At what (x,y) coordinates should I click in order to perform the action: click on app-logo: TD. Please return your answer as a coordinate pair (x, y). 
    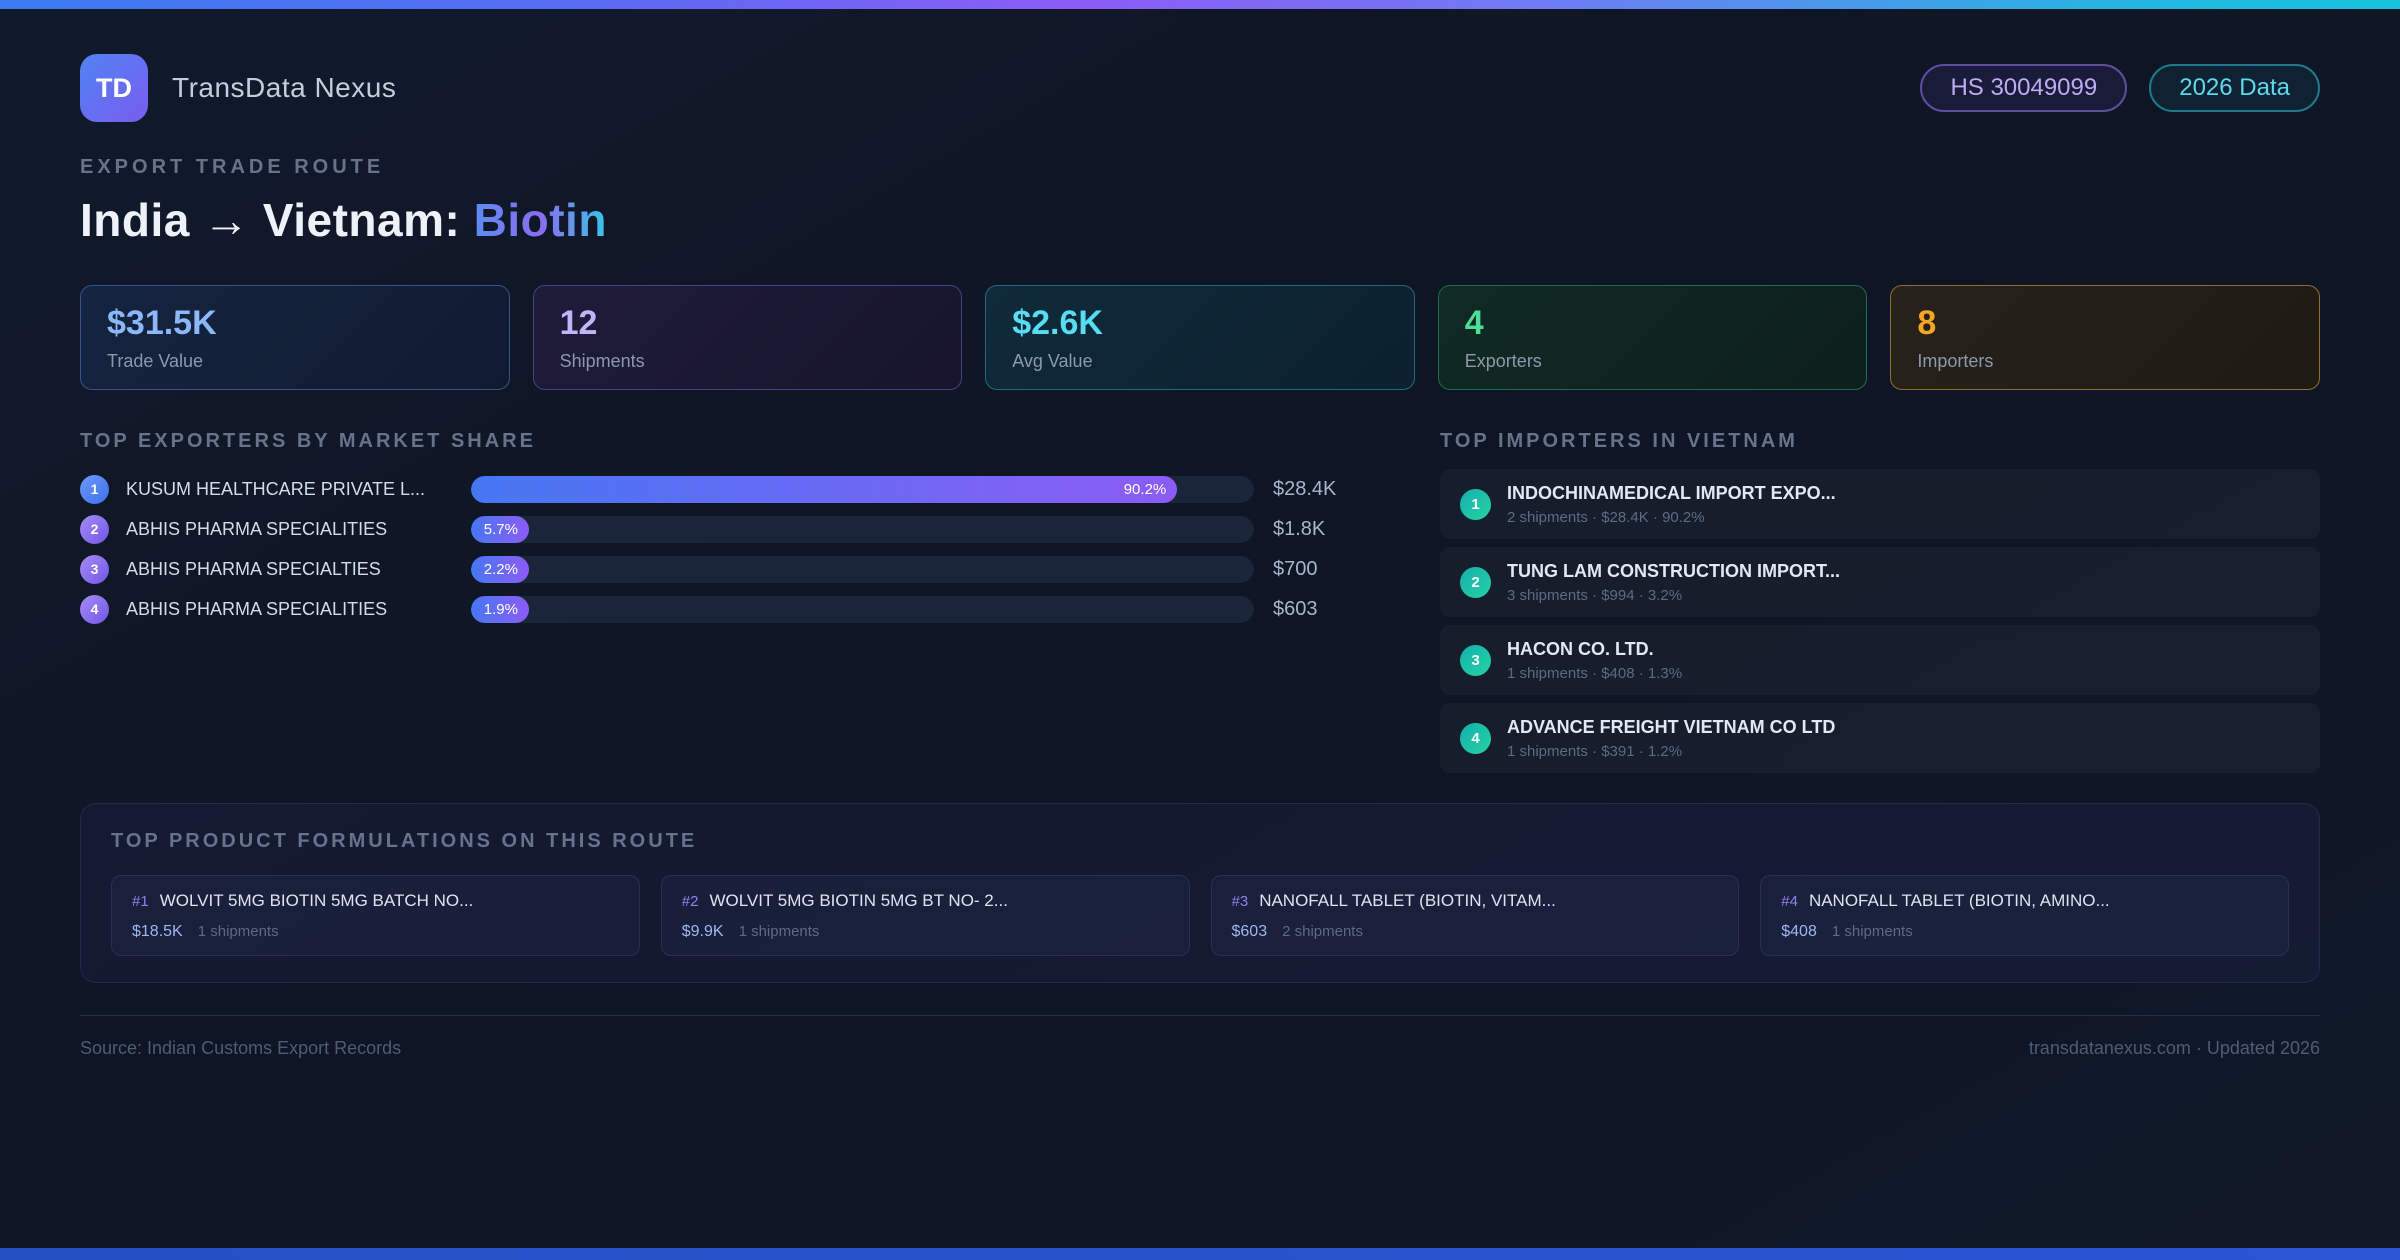
    Looking at the image, I should click on (114, 88).